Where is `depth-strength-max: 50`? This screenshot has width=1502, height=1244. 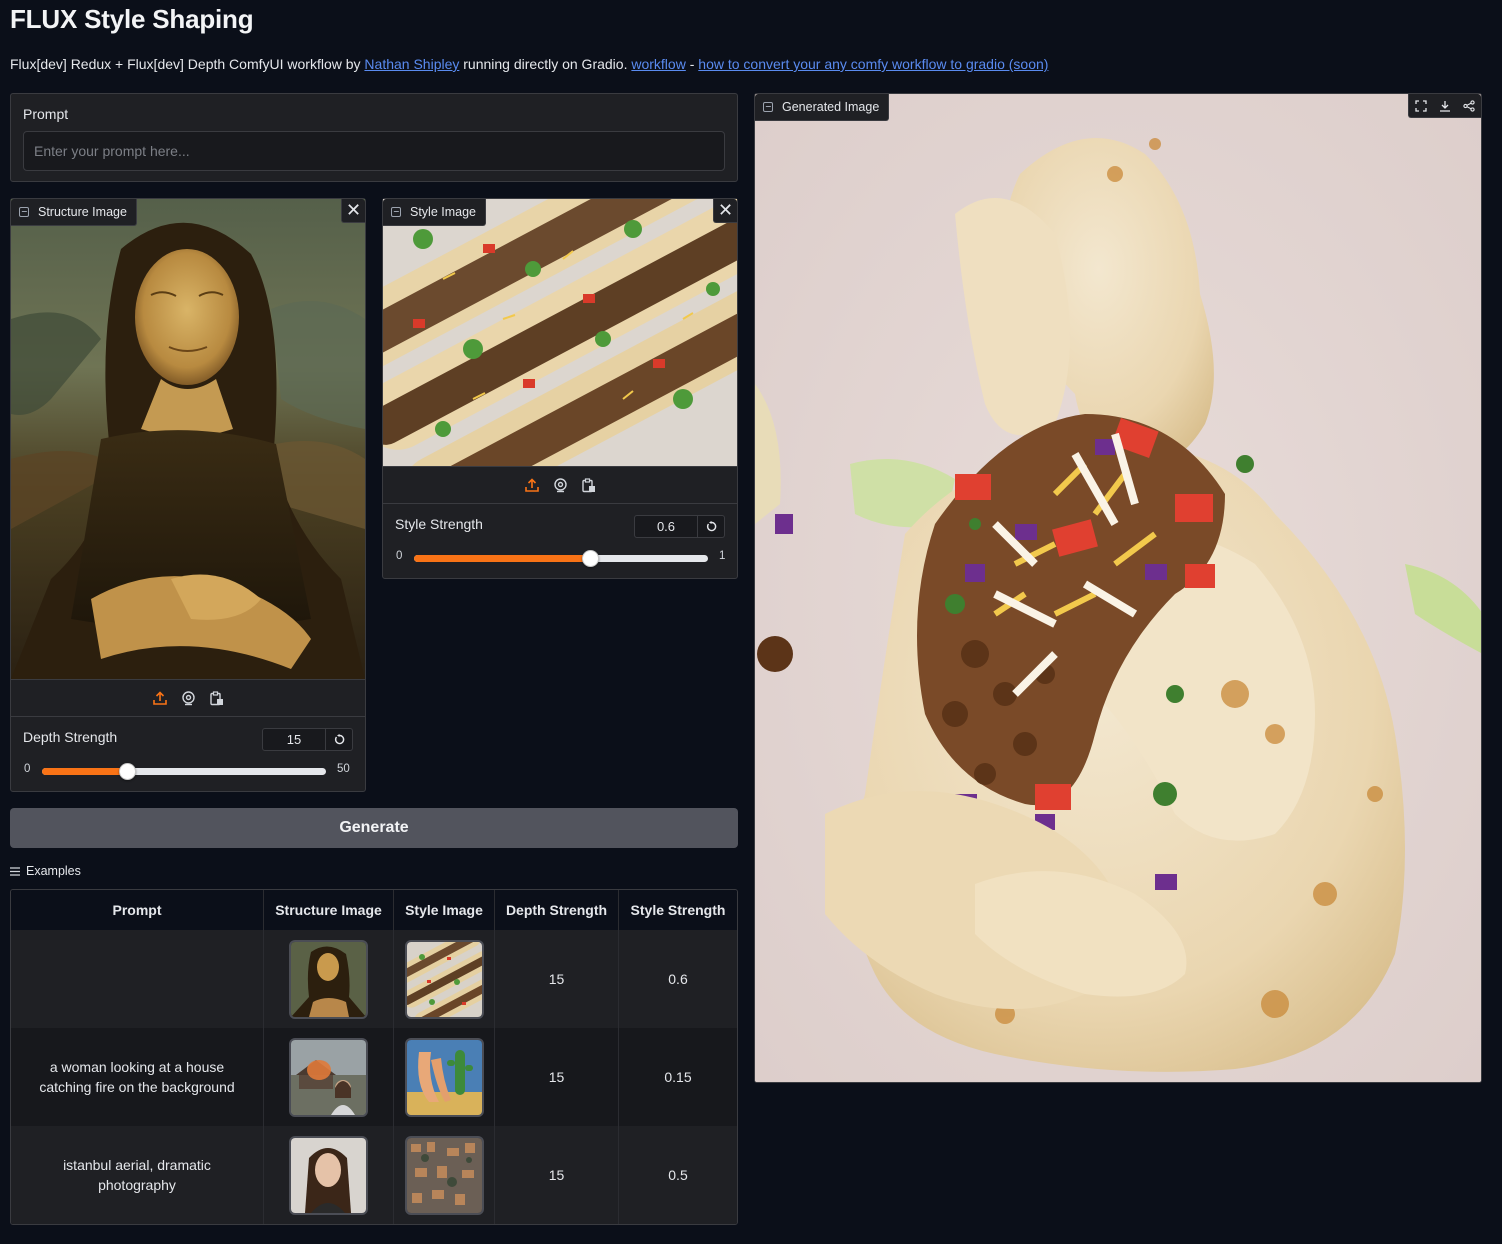 depth-strength-max: 50 is located at coordinates (343, 769).